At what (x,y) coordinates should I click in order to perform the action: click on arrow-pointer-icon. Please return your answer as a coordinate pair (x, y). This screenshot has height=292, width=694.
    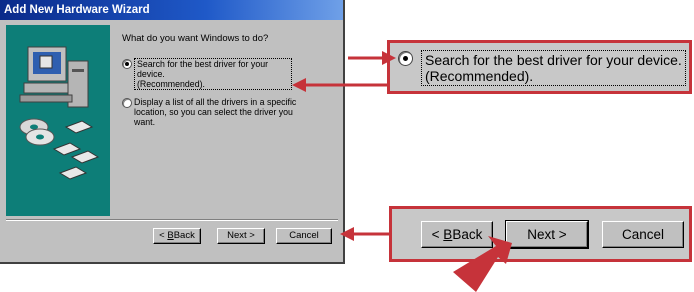
    Looking at the image, I should click on (482, 264).